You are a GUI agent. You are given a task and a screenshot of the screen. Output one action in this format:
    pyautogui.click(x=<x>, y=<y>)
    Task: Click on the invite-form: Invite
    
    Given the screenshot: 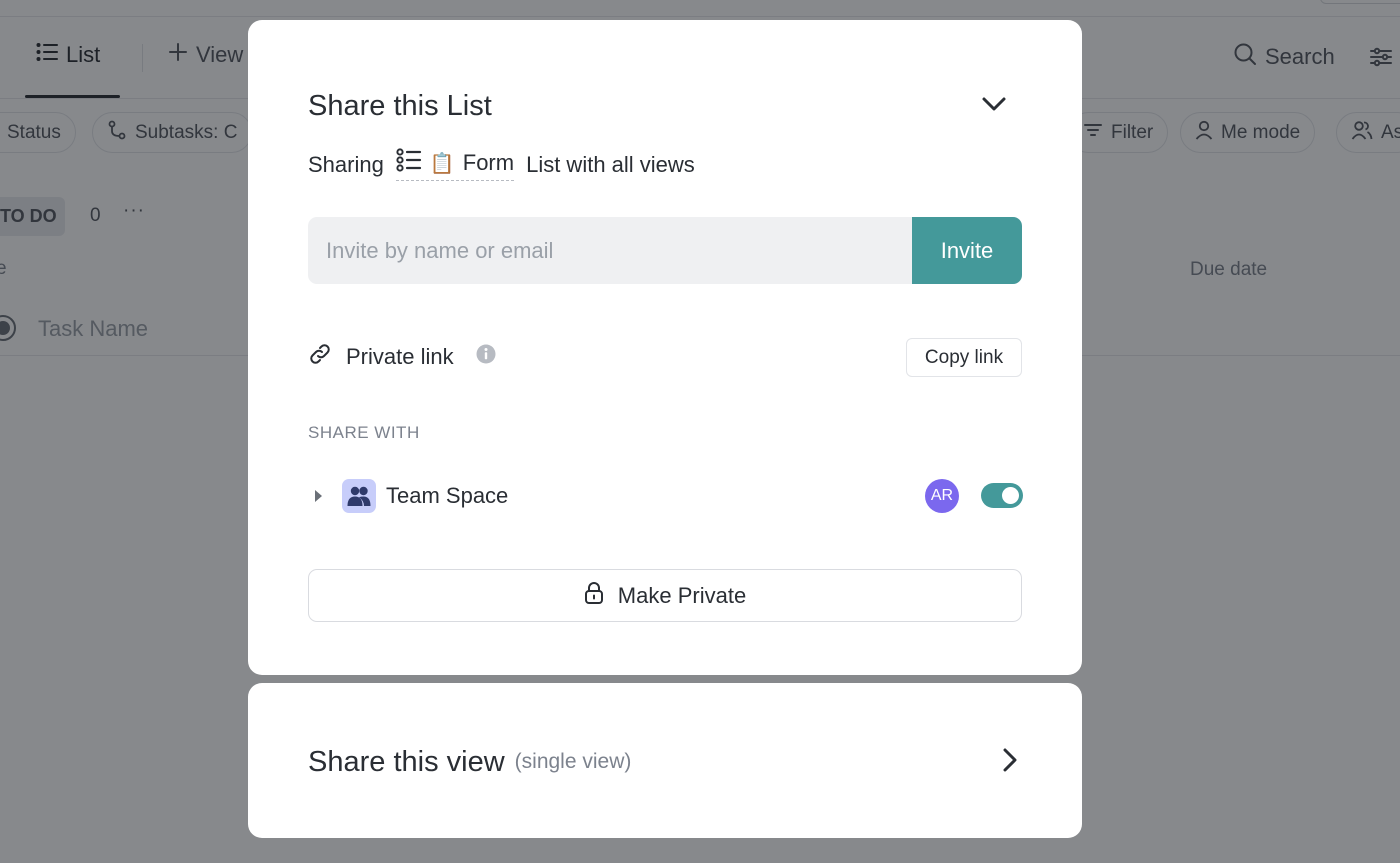 What is the action you would take?
    pyautogui.click(x=665, y=250)
    